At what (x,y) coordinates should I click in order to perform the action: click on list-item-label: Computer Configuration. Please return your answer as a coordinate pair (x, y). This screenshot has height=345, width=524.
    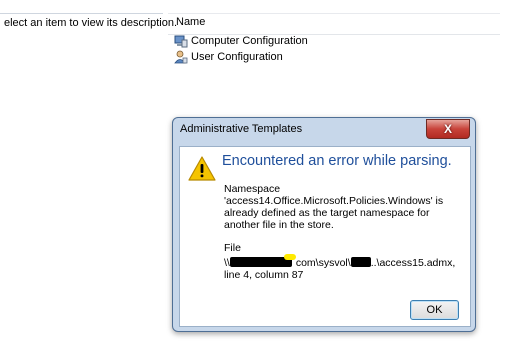
    Looking at the image, I should click on (249, 41).